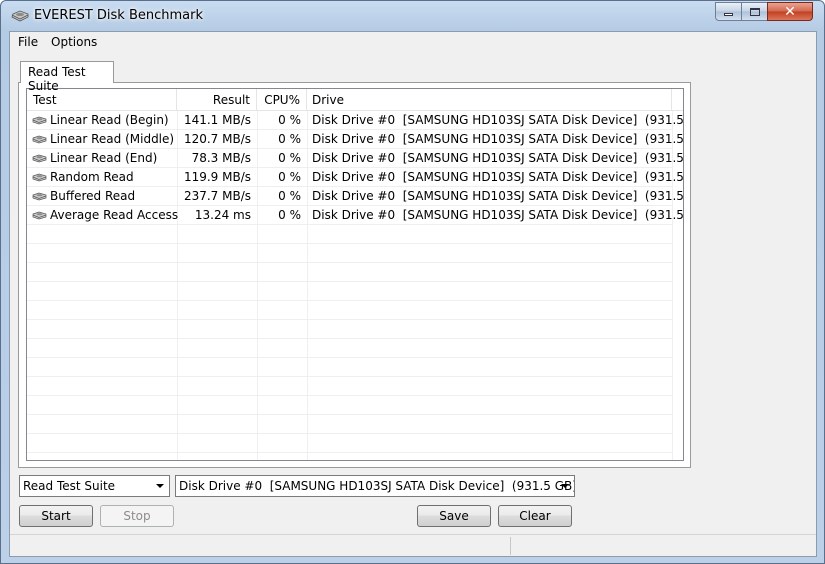 This screenshot has height=564, width=825. I want to click on column-header-drive: Drive, so click(489, 100).